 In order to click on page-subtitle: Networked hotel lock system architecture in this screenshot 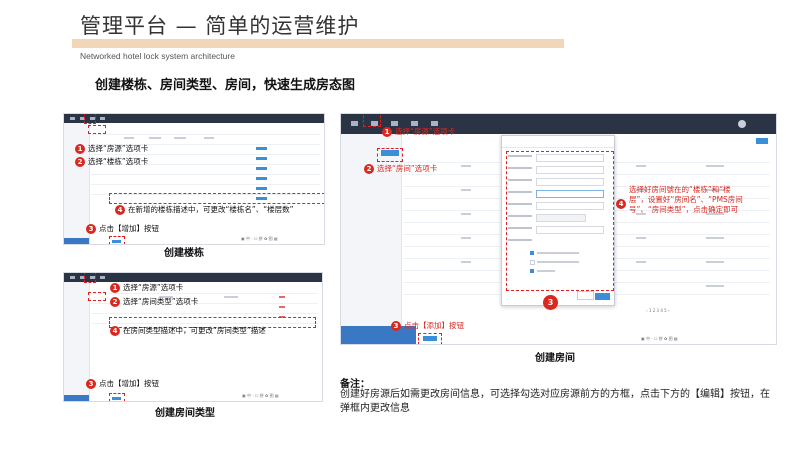, I will do `click(157, 56)`.